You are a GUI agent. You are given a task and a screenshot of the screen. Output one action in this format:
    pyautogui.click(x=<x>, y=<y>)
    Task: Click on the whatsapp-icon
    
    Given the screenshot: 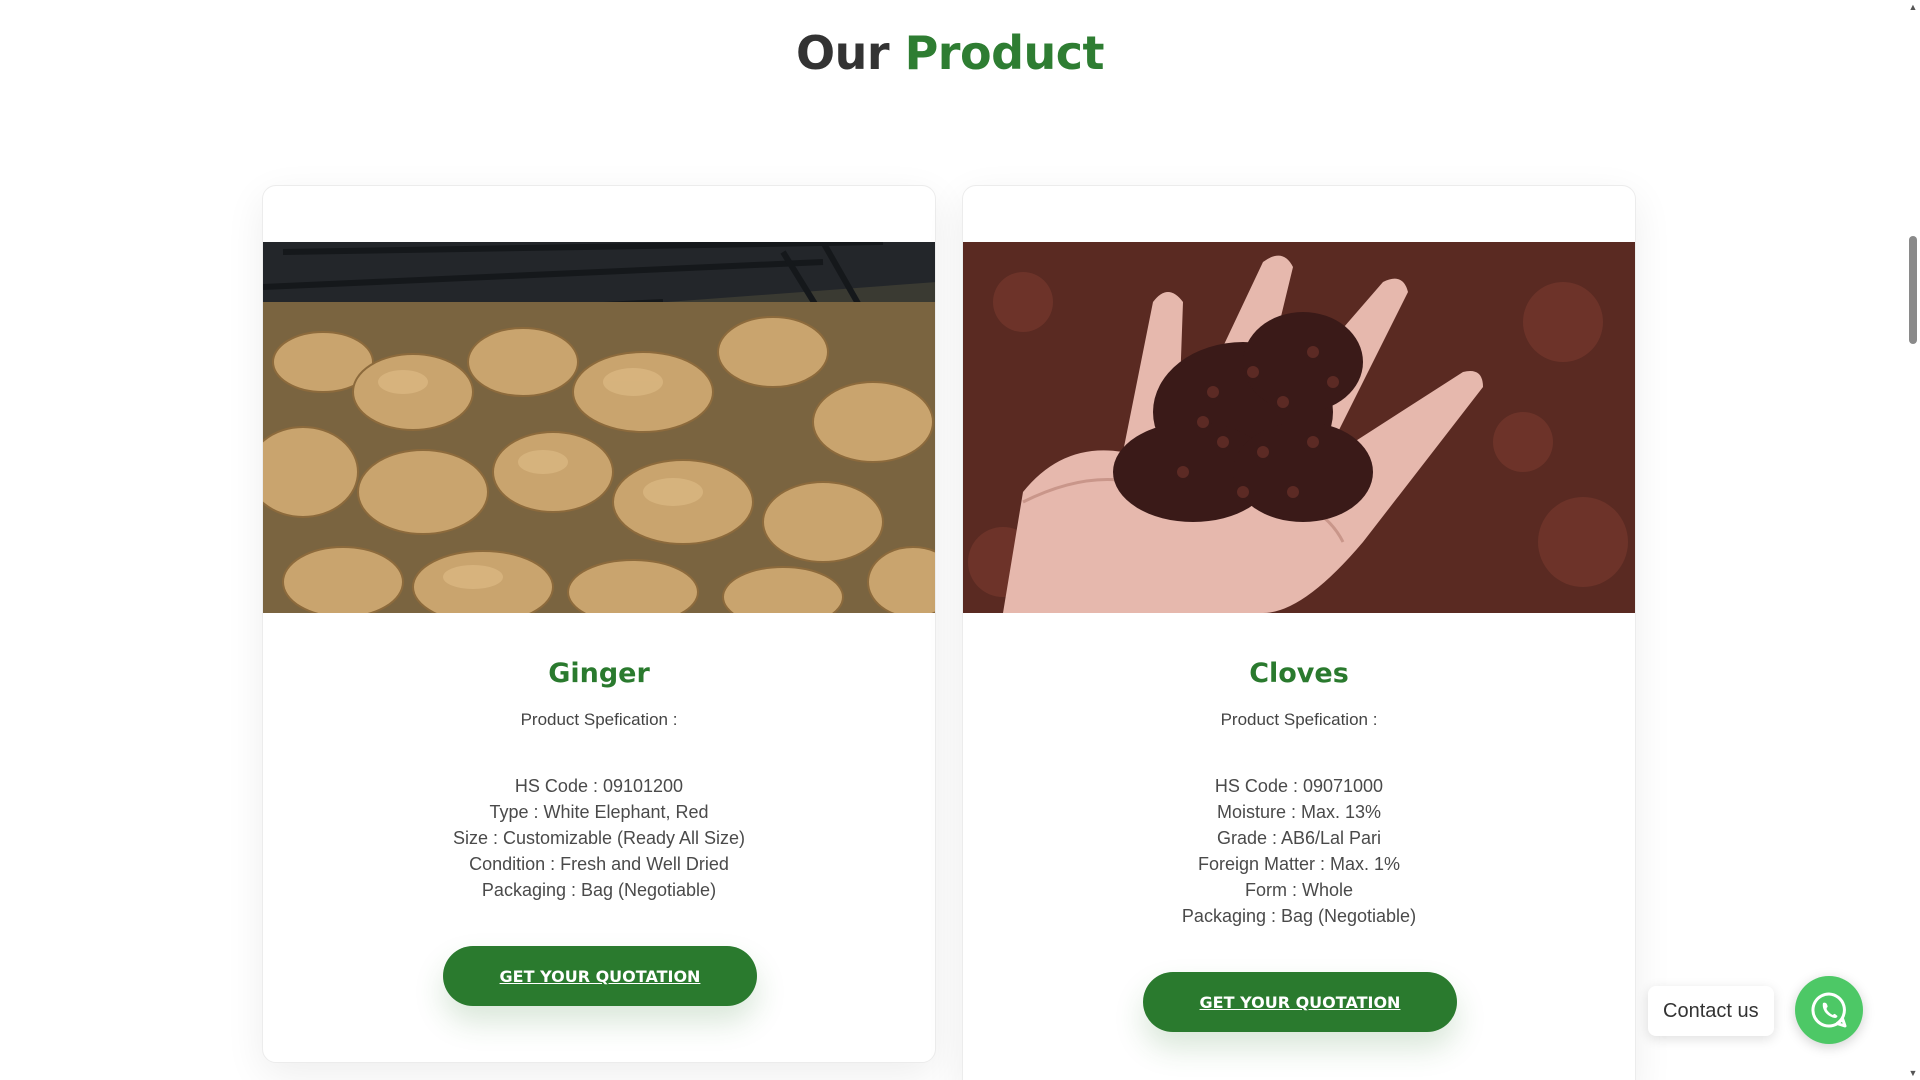 What is the action you would take?
    pyautogui.click(x=1829, y=1010)
    